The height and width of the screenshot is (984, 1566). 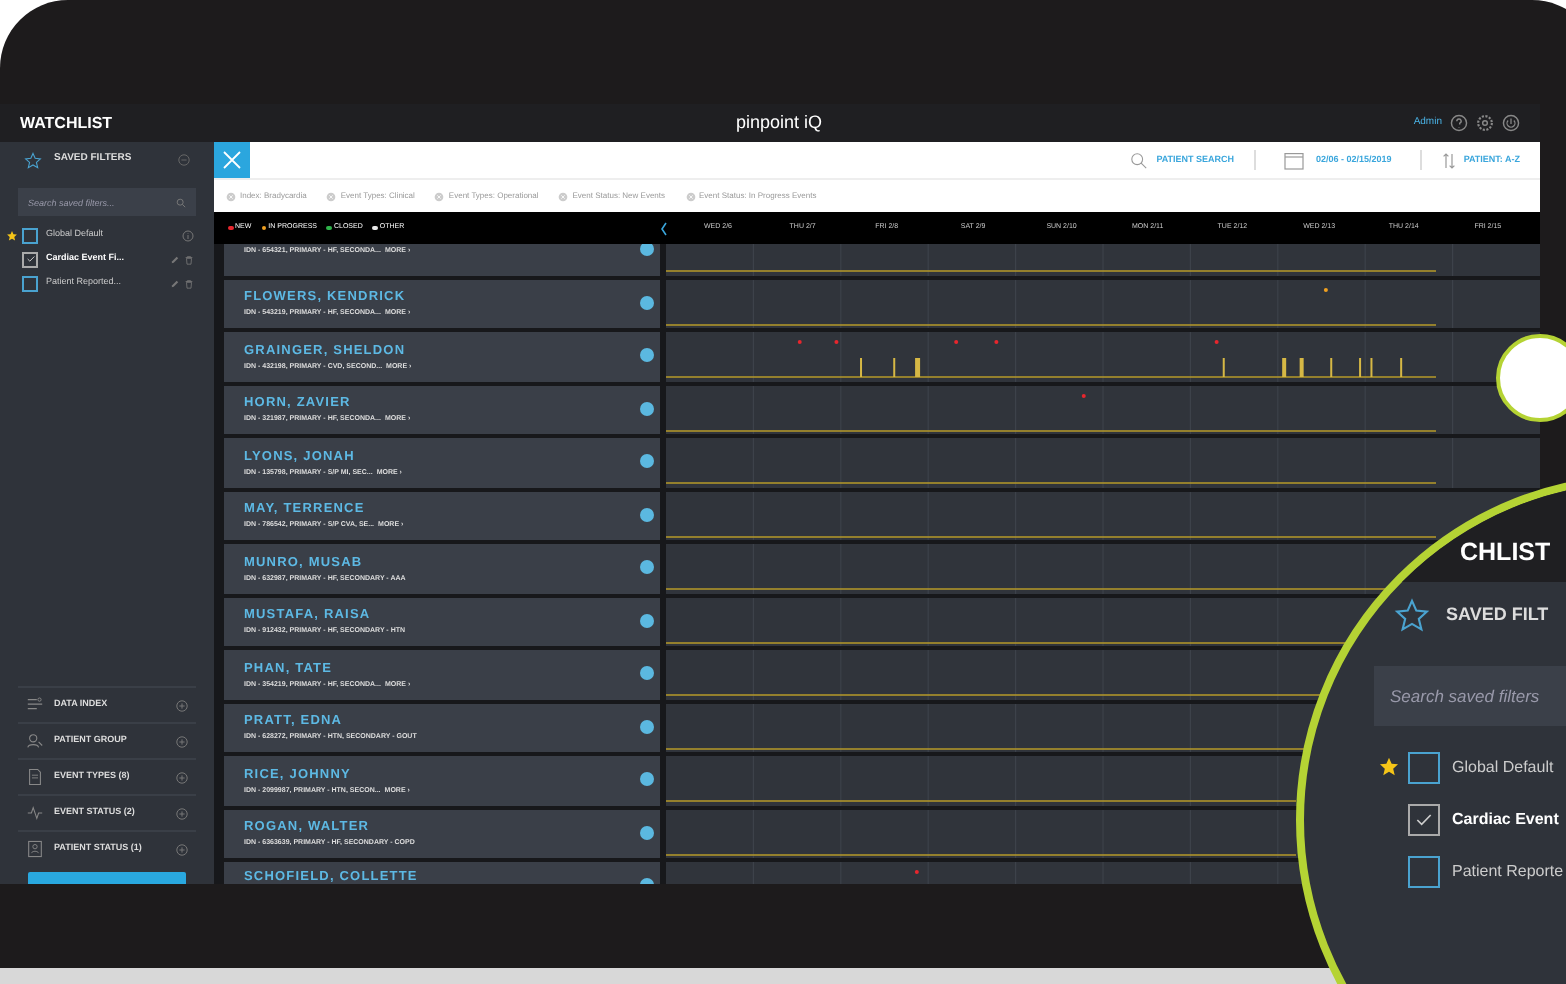 What do you see at coordinates (779, 122) in the screenshot?
I see `logo: pinpoint iQ` at bounding box center [779, 122].